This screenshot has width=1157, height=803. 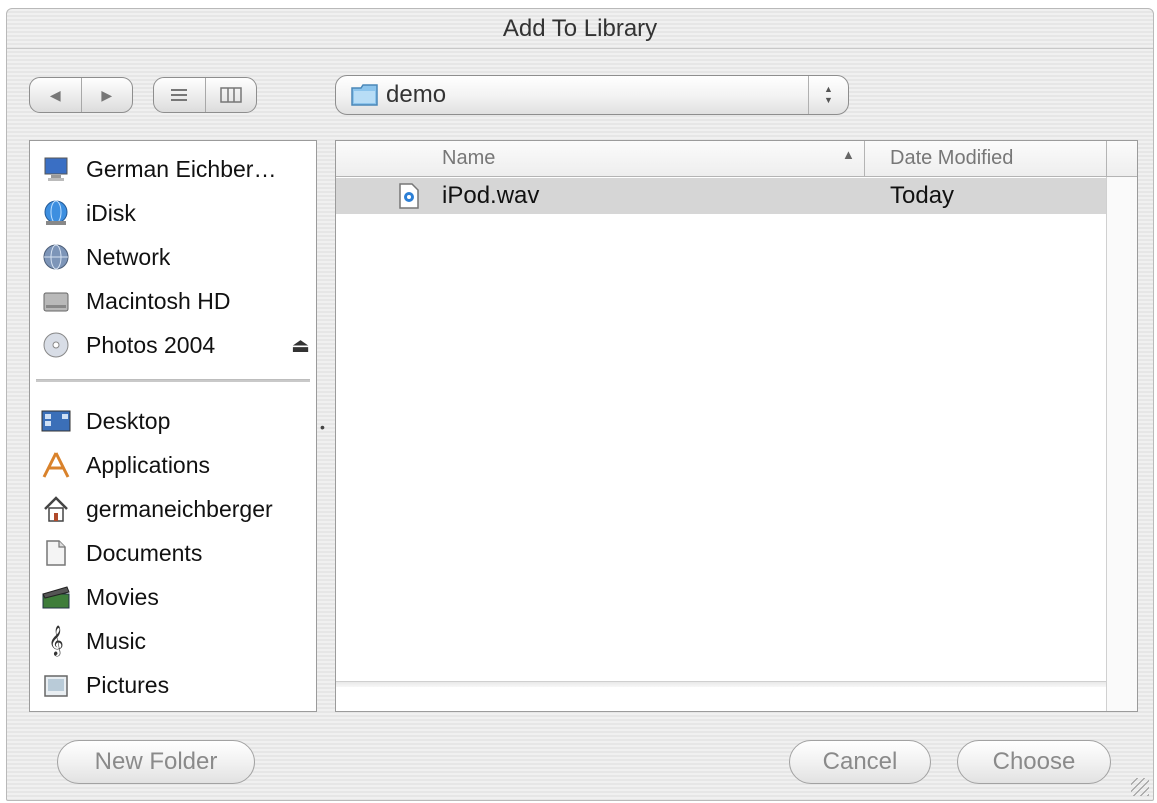 What do you see at coordinates (128, 420) in the screenshot?
I see `sidebar-item-label: Desktop` at bounding box center [128, 420].